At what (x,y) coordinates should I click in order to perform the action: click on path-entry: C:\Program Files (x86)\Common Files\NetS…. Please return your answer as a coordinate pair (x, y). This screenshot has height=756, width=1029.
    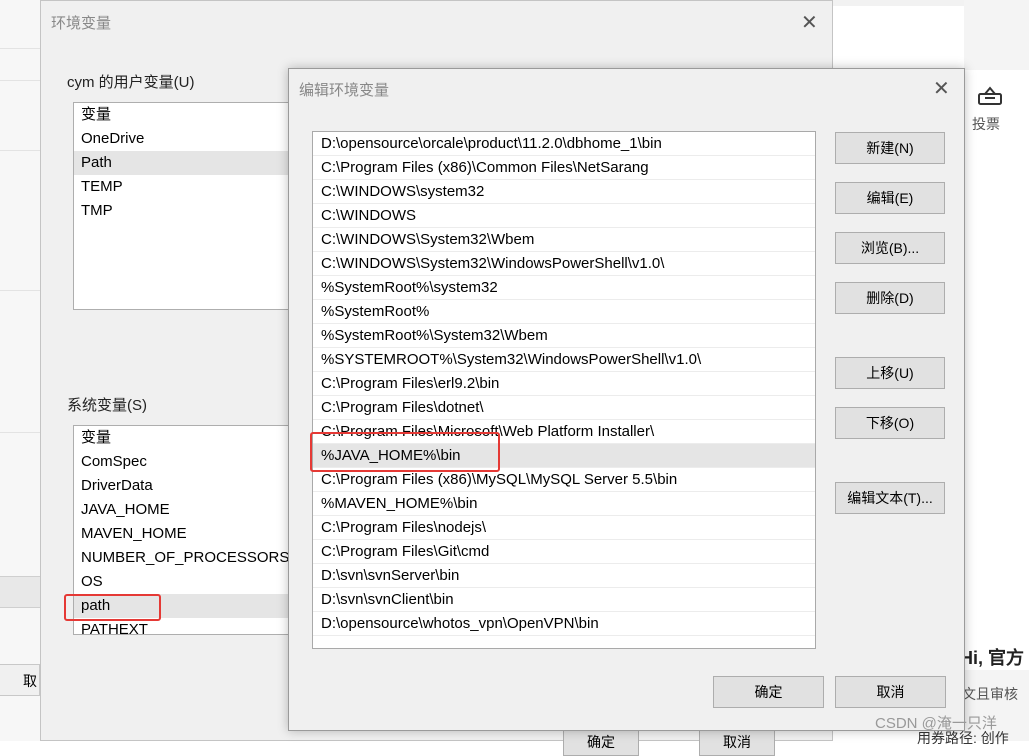
    Looking at the image, I should click on (564, 168).